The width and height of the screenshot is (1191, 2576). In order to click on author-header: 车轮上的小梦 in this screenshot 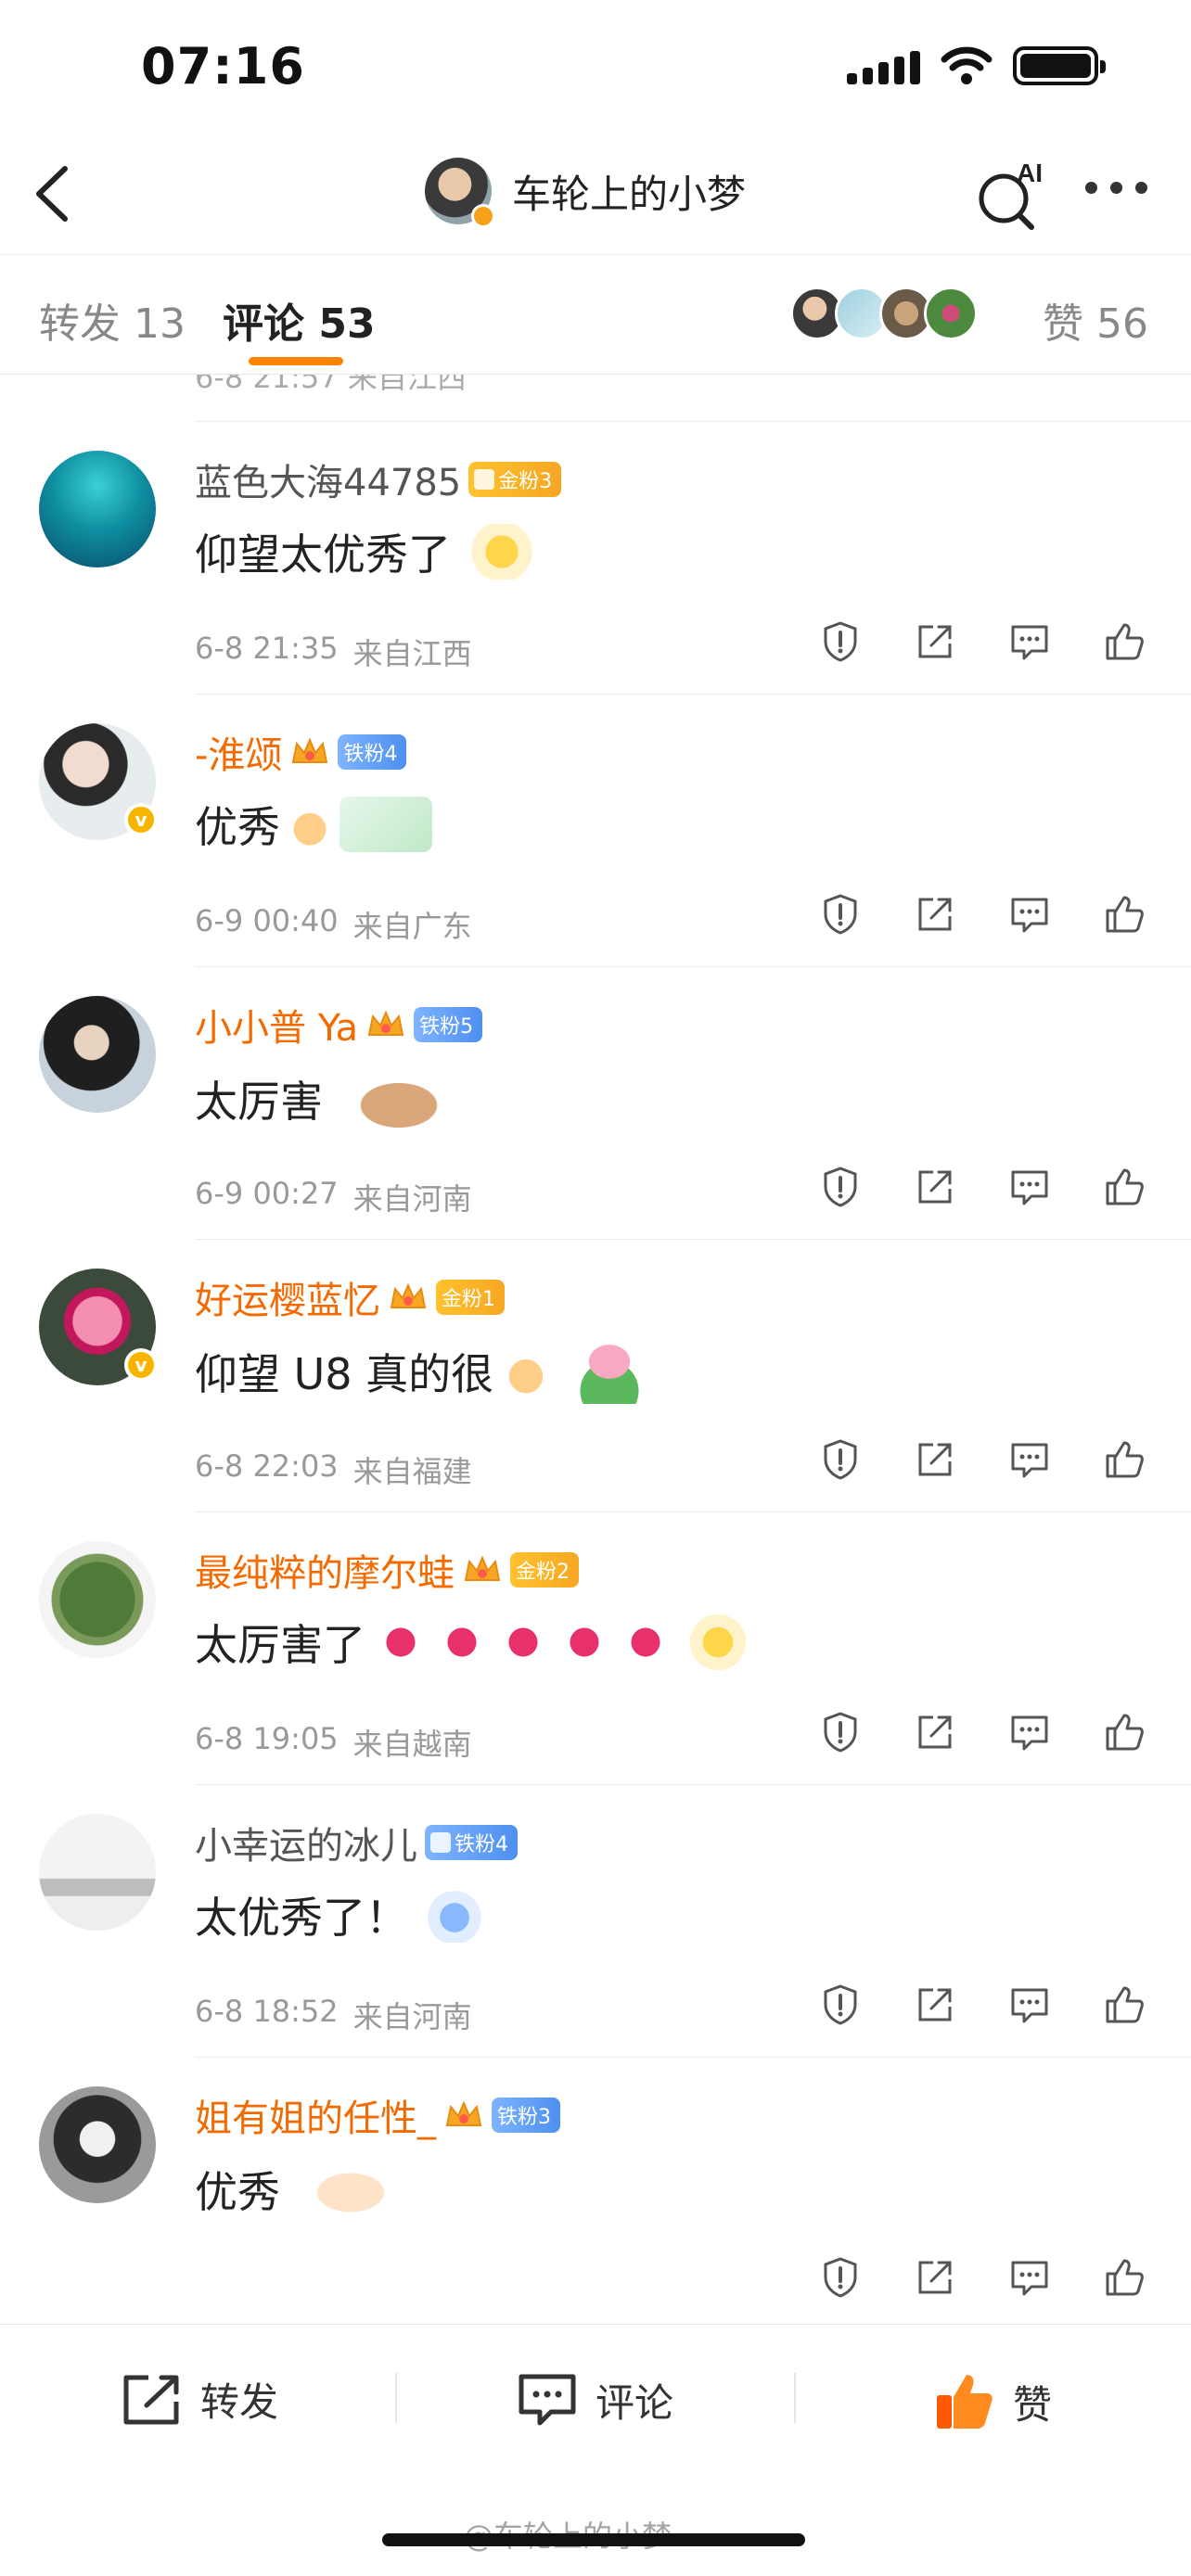, I will do `click(585, 193)`.